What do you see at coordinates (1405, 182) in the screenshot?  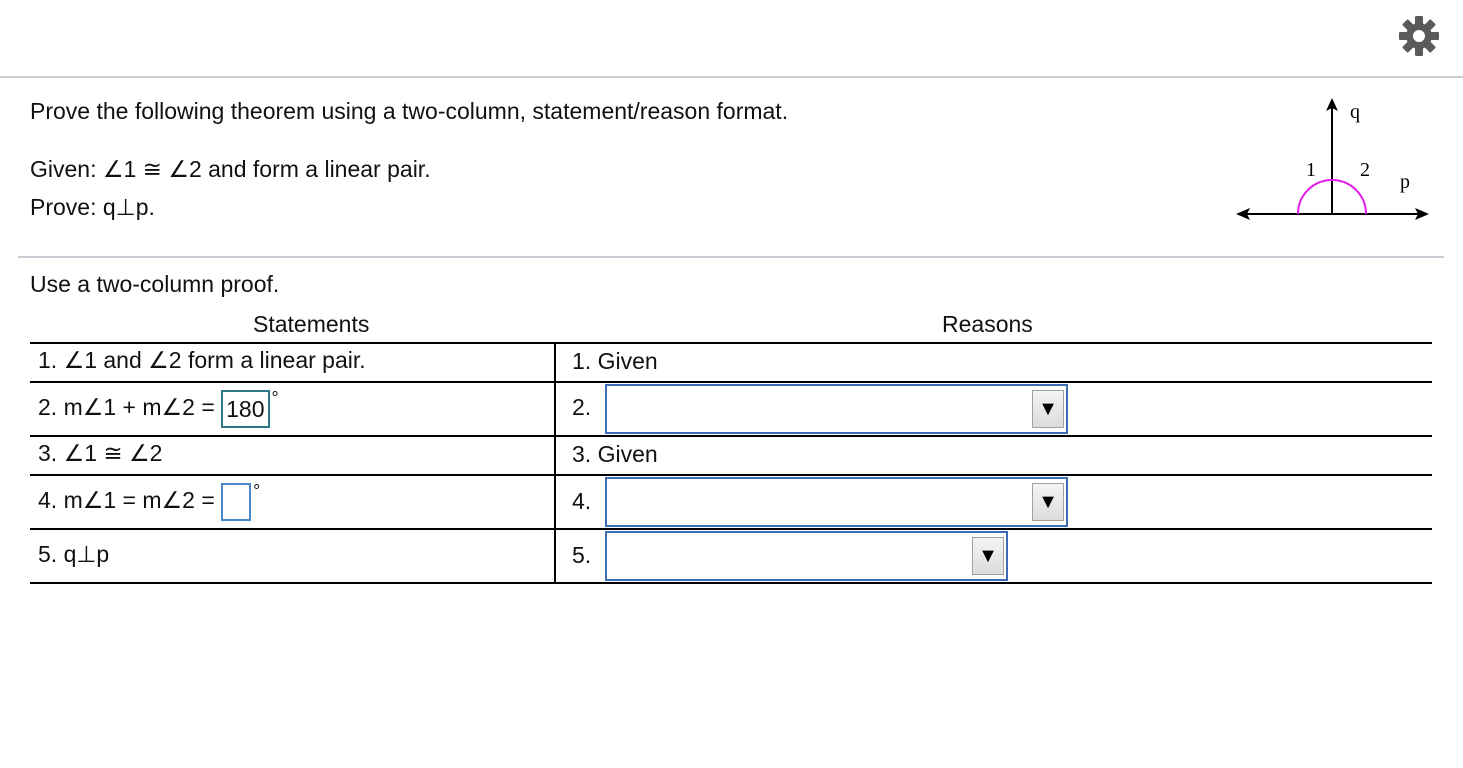 I see `line-p-label: p` at bounding box center [1405, 182].